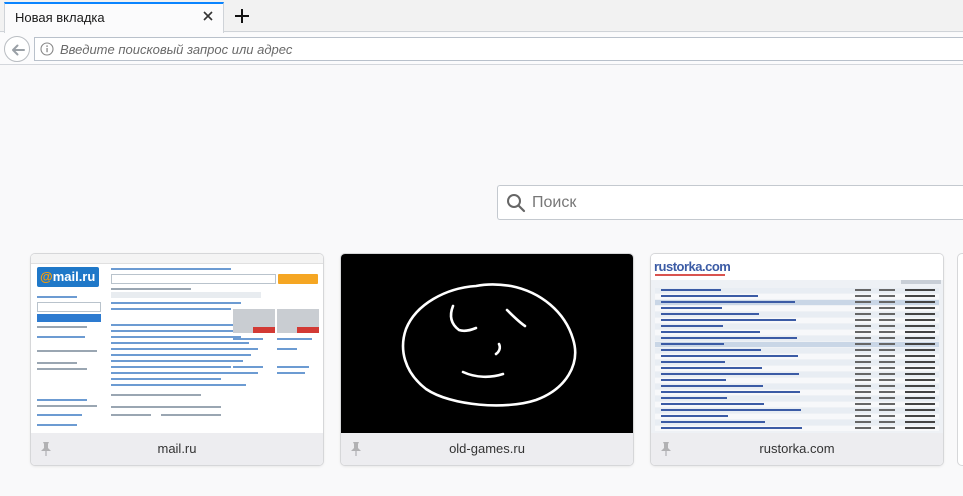 The width and height of the screenshot is (963, 496). What do you see at coordinates (47, 49) in the screenshot?
I see `info-icon` at bounding box center [47, 49].